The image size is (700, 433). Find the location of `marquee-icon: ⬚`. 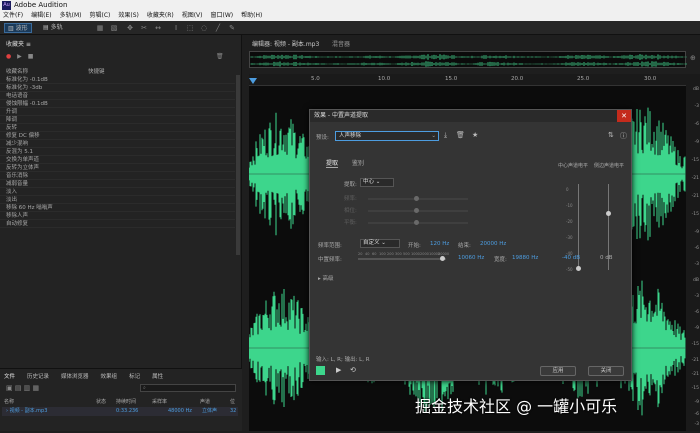

marquee-icon: ⬚ is located at coordinates (190, 28).